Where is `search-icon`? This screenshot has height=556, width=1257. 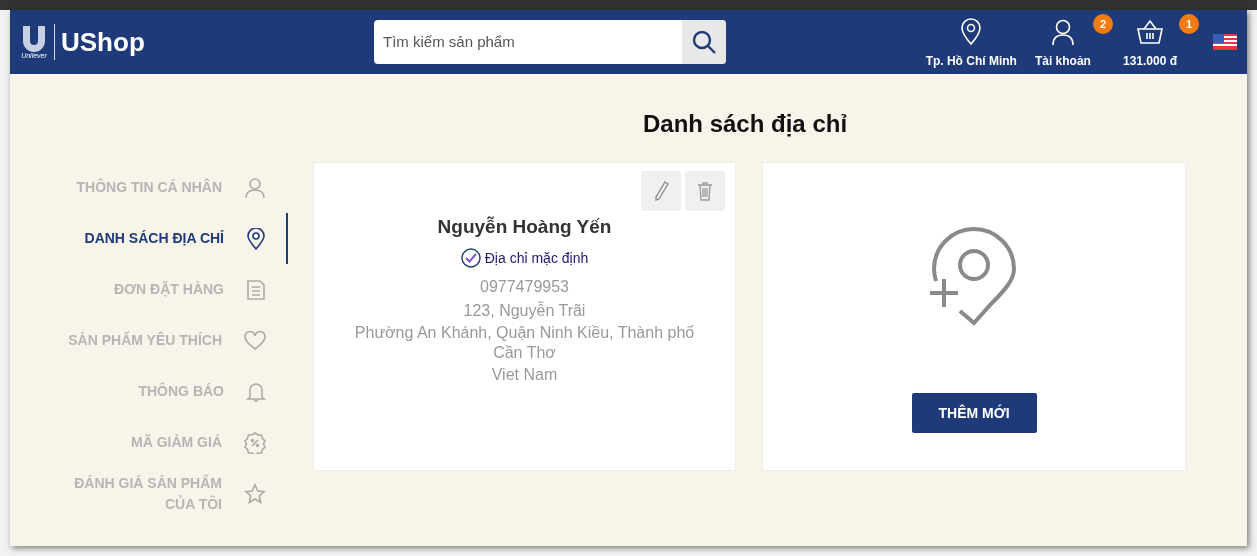 search-icon is located at coordinates (704, 42).